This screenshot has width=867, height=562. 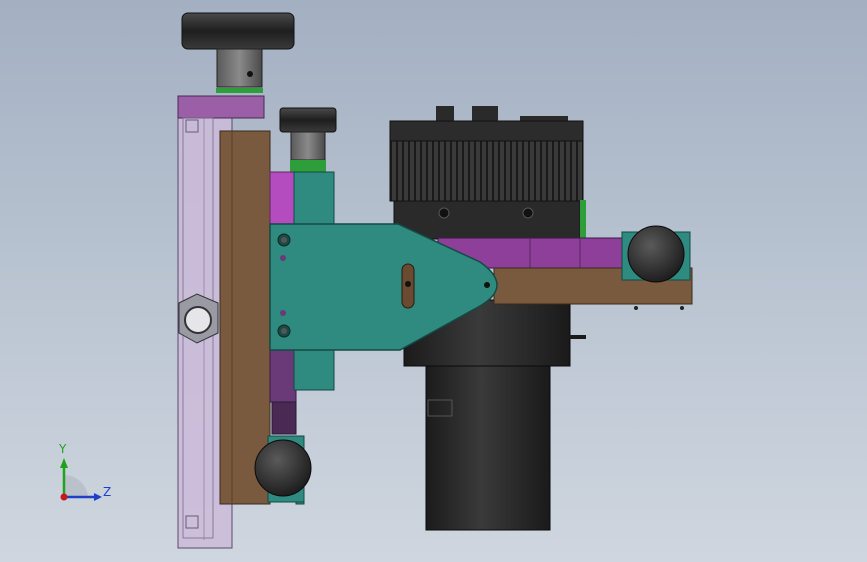 I want to click on triad-z-label: Z, so click(x=107, y=492).